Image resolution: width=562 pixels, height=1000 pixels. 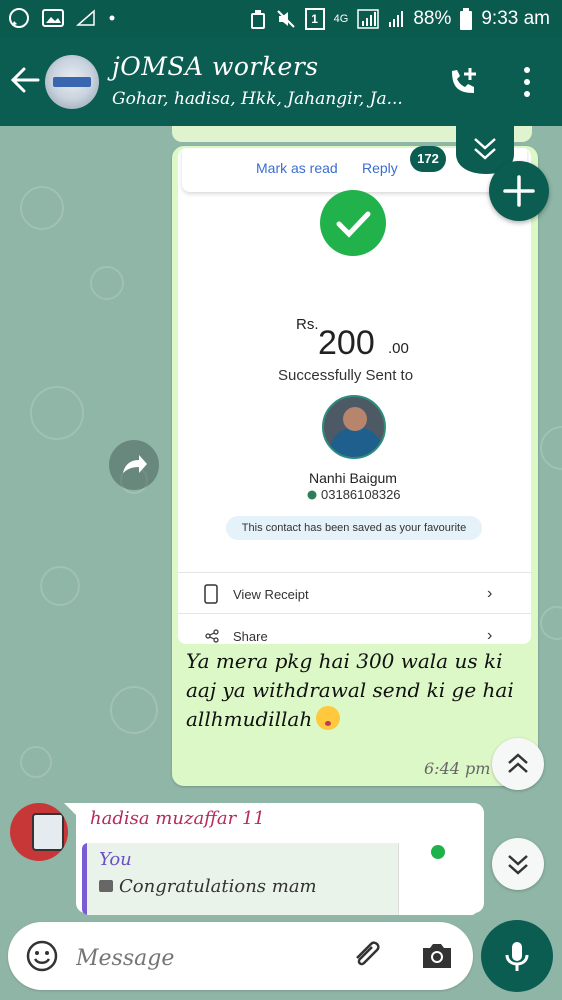 I want to click on scroll-up-button, so click(x=518, y=764).